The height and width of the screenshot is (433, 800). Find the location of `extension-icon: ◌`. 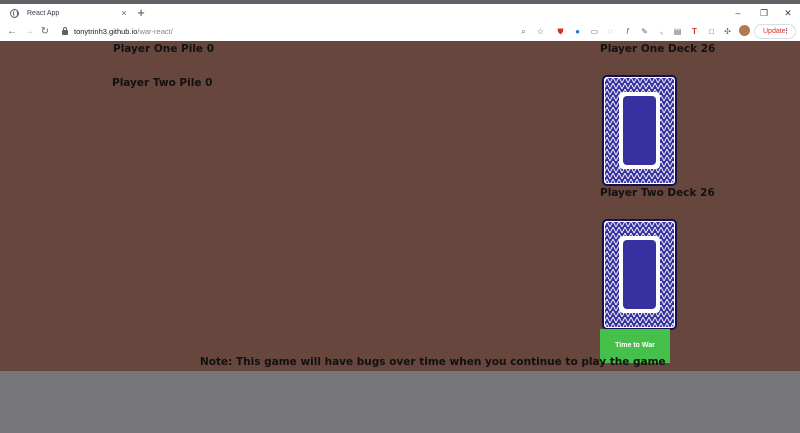

extension-icon: ◌ is located at coordinates (610, 31).